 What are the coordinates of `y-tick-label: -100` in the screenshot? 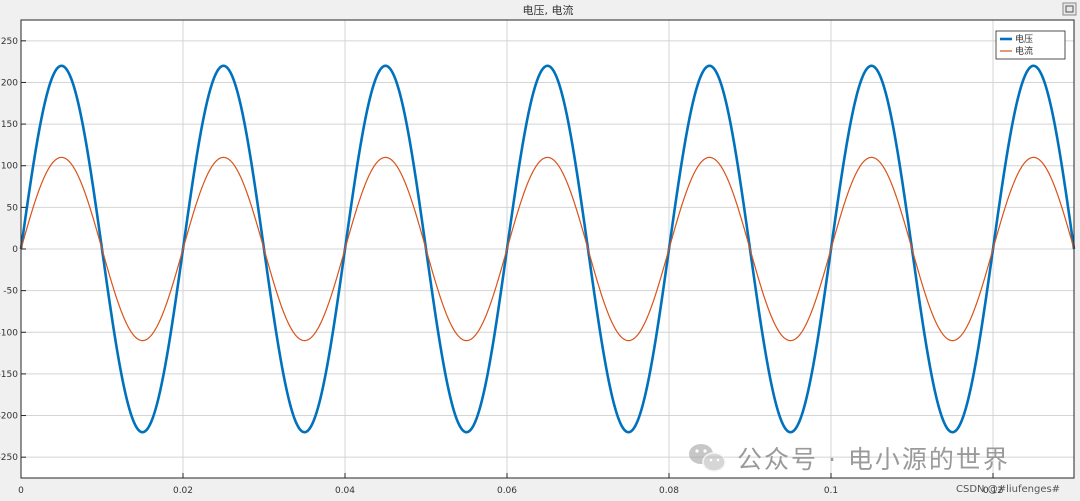 It's located at (9, 333).